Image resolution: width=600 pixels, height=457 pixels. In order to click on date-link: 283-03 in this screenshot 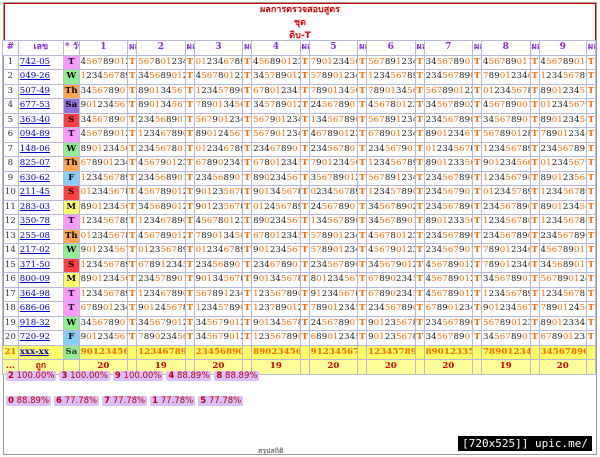, I will do `click(35, 207)`.